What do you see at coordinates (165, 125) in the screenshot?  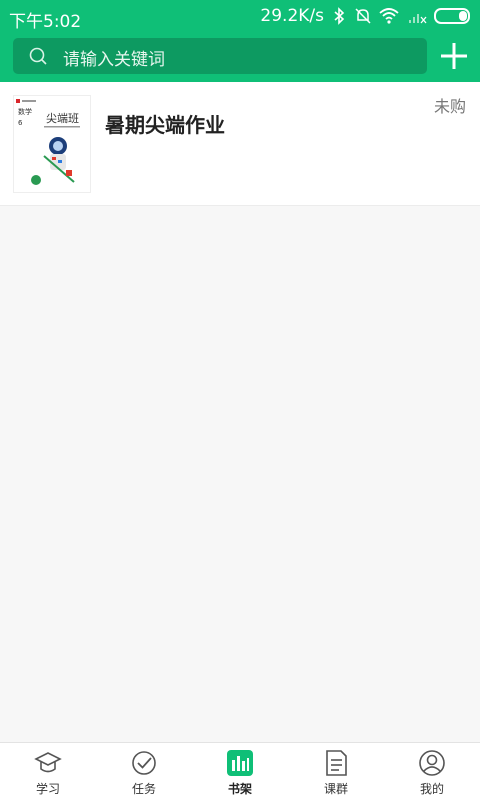 I see `book-title: 暑期尖端作业` at bounding box center [165, 125].